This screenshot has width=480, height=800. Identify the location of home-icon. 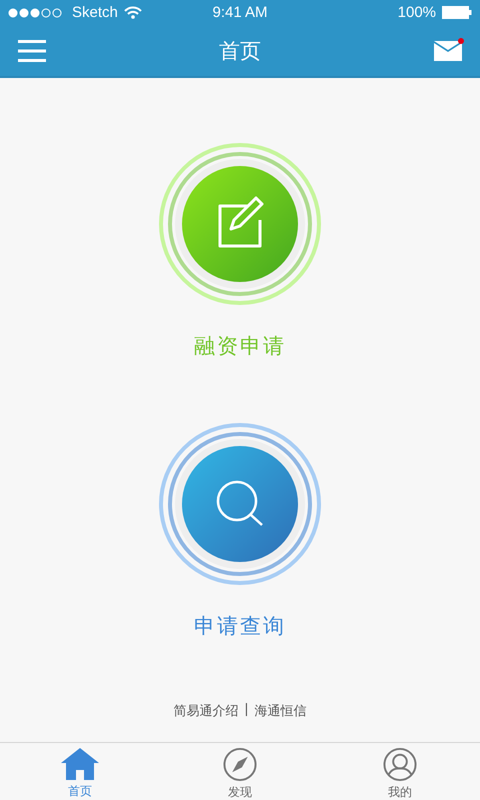
(80, 764).